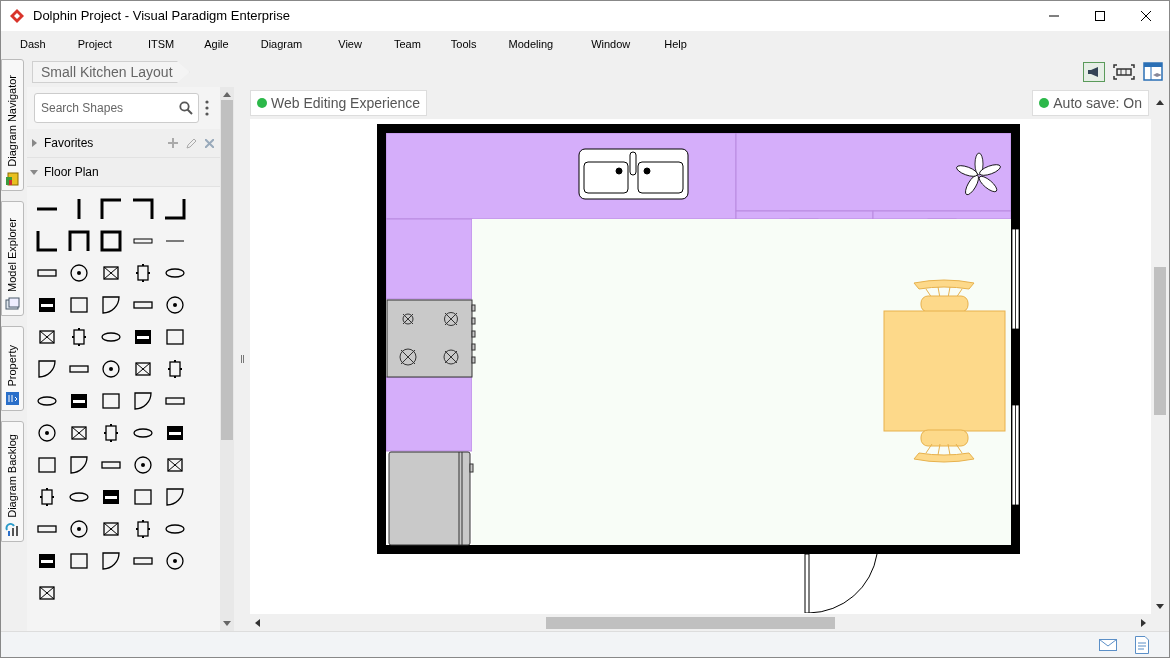 This screenshot has height=658, width=1170. Describe the element at coordinates (1090, 103) in the screenshot. I see `auto-save-button: Auto save: On` at that location.